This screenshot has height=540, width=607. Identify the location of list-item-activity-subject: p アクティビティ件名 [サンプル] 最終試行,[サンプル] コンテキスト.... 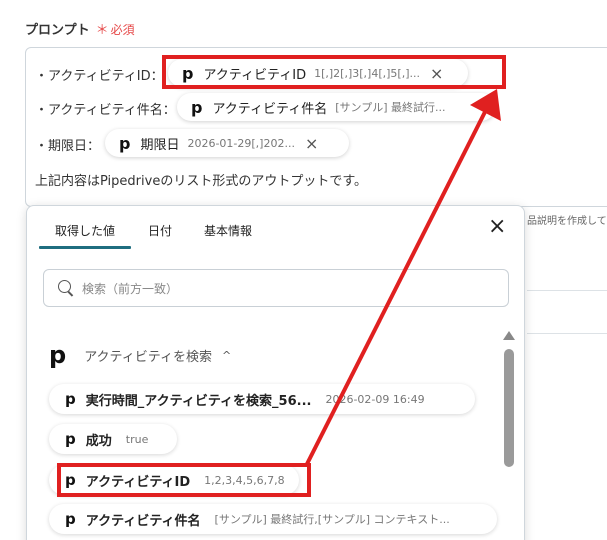
(273, 519).